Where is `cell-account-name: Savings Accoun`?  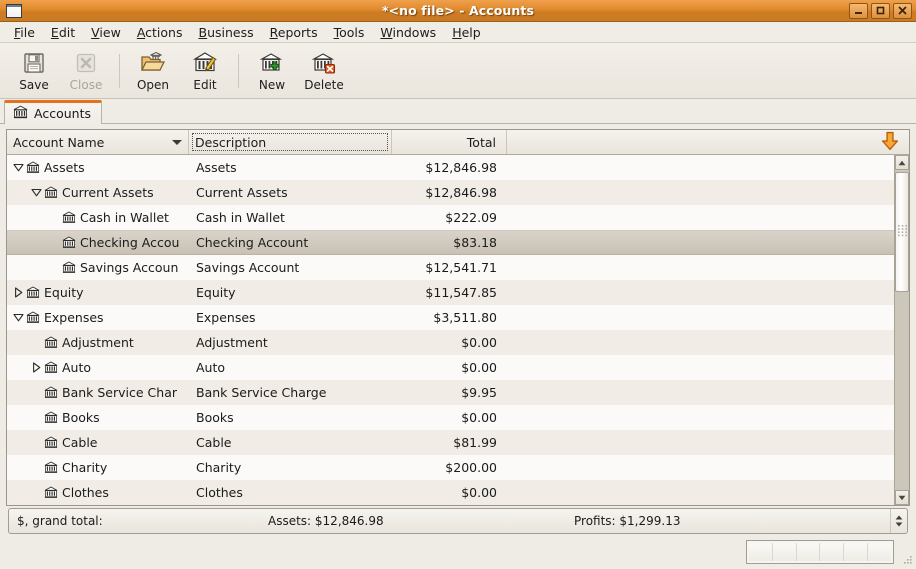
cell-account-name: Savings Accoun is located at coordinates (98, 267).